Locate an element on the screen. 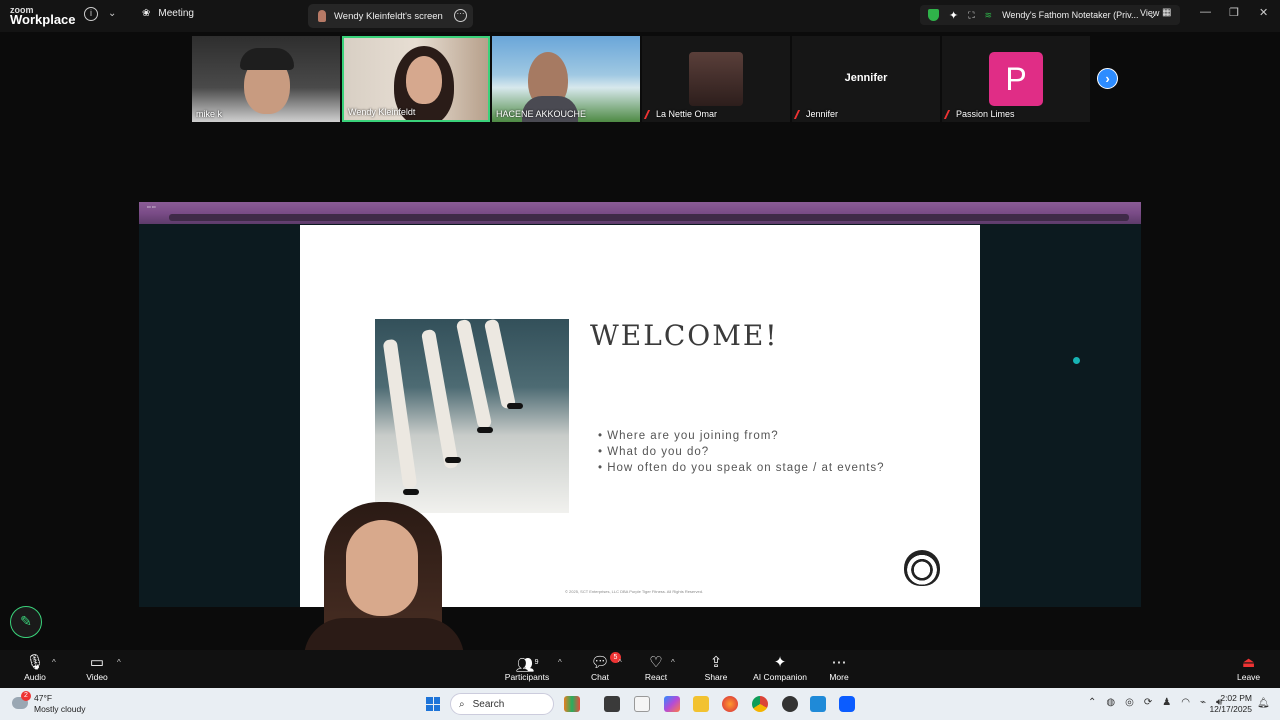  encryption-shield-icon is located at coordinates (933, 15).